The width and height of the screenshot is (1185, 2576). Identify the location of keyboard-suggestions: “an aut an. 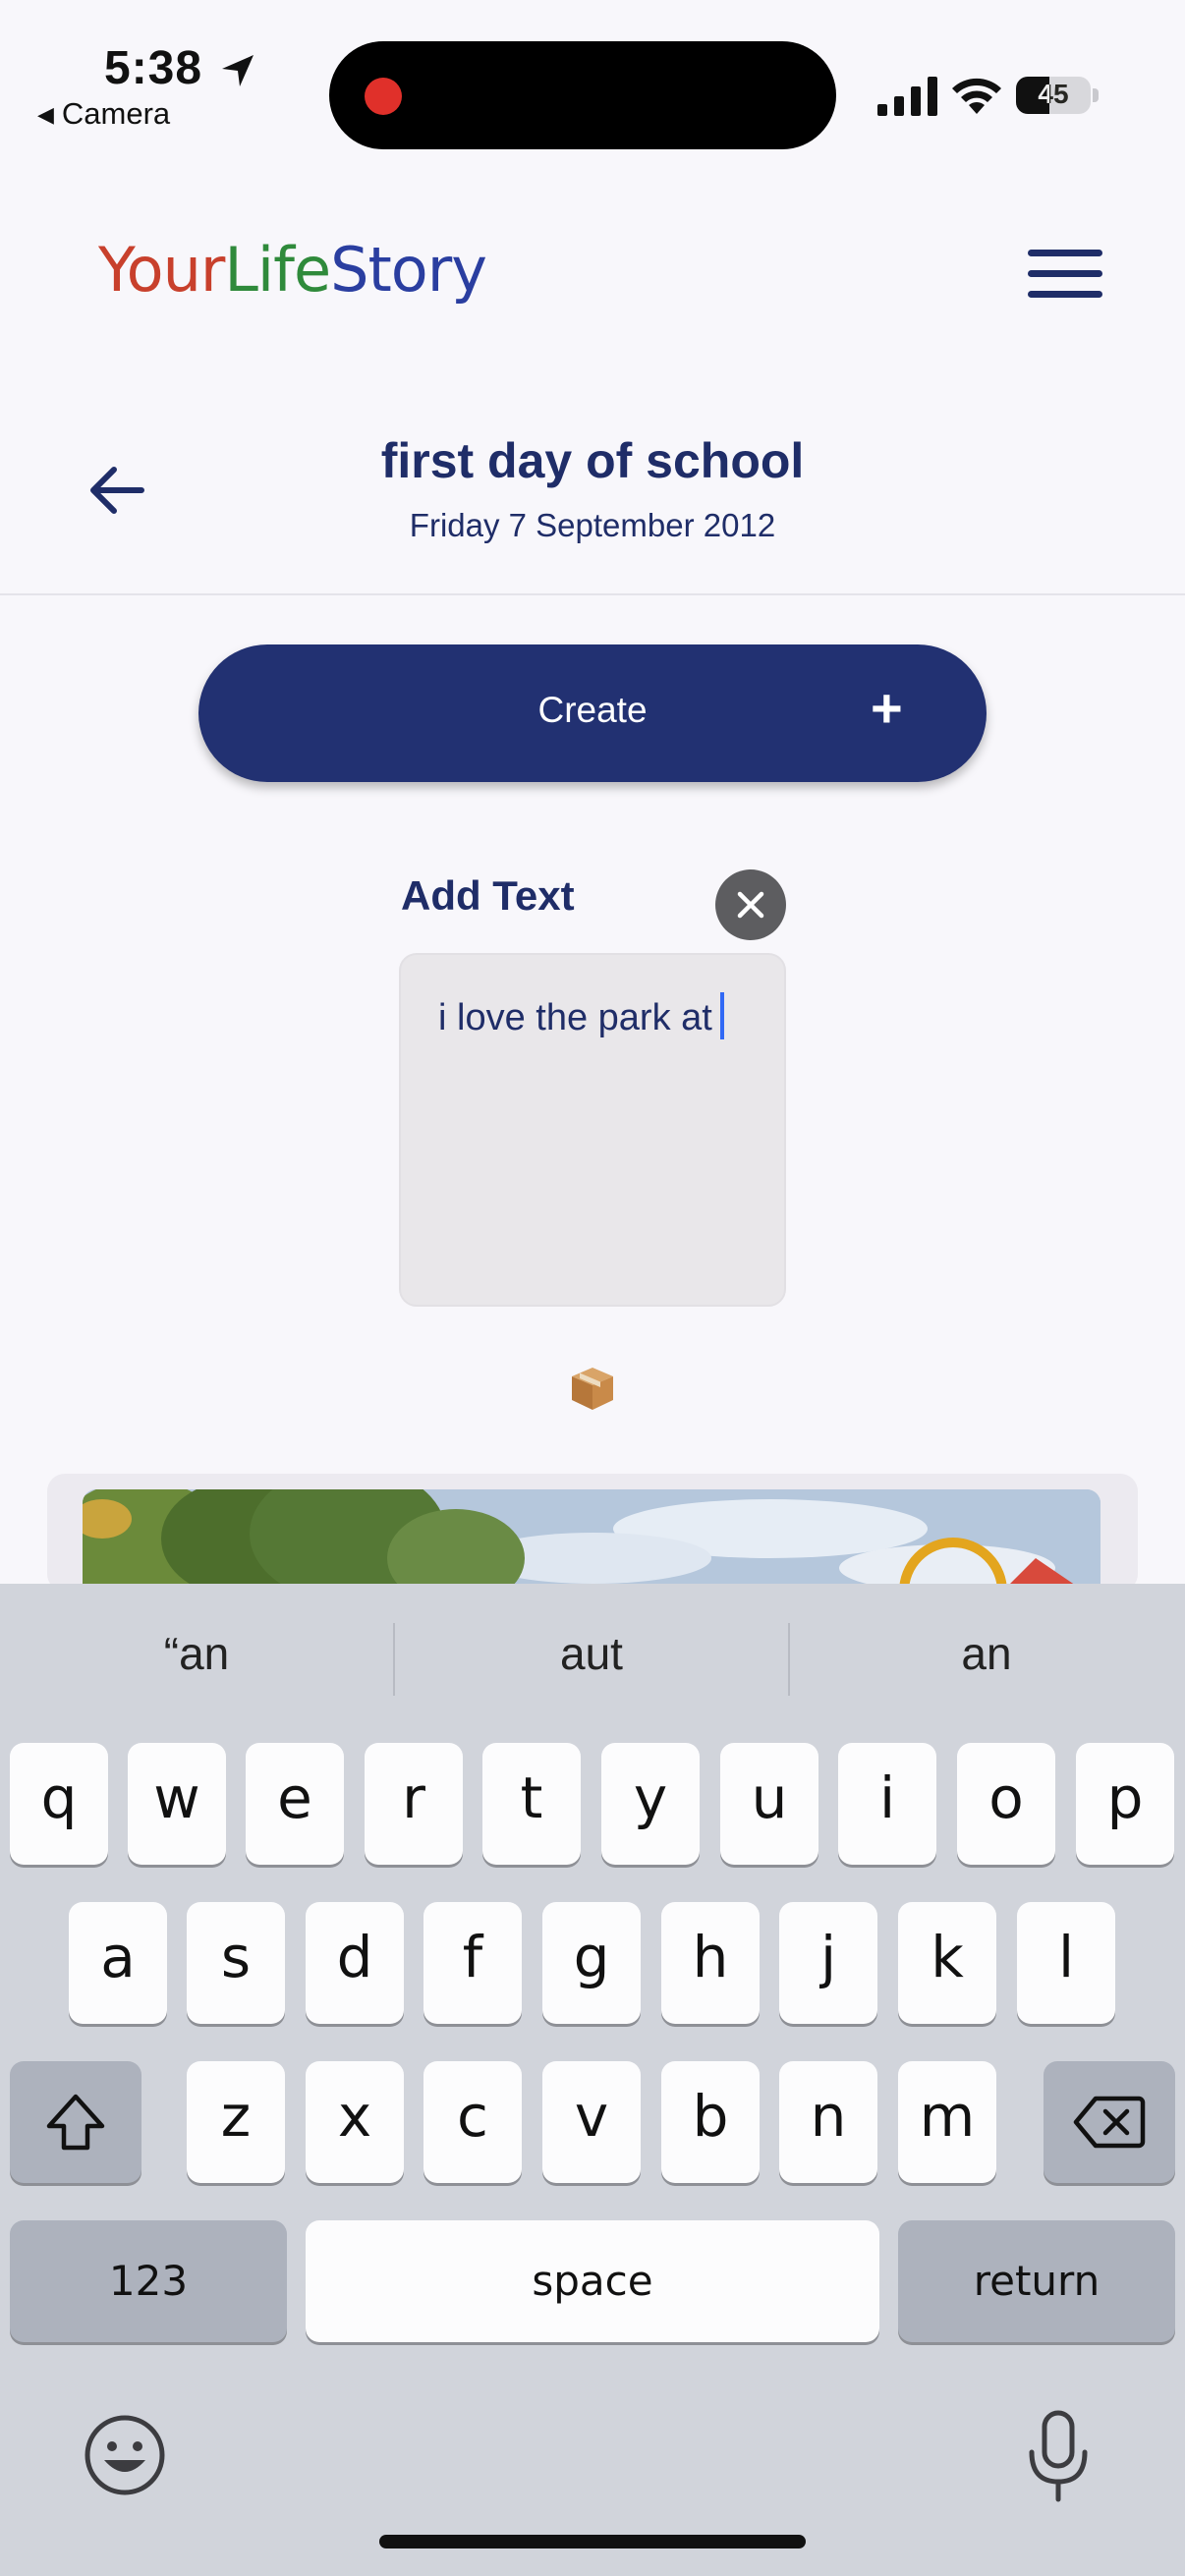
(592, 1662).